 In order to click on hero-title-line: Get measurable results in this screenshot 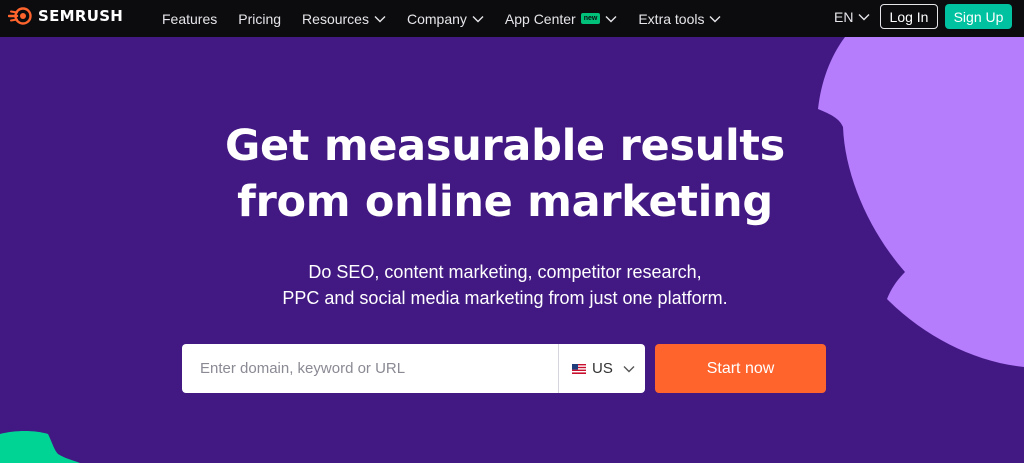, I will do `click(505, 146)`.